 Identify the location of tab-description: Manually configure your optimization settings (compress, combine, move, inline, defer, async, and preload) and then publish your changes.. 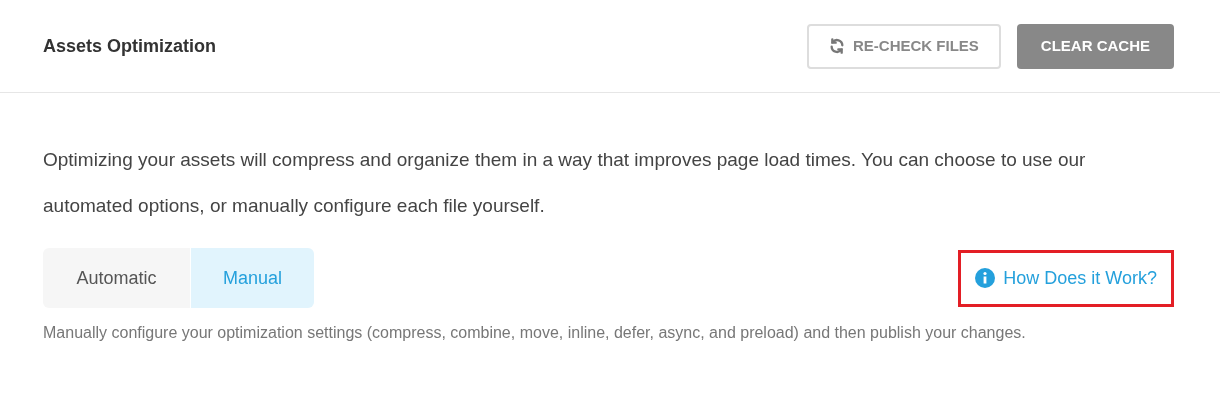
(535, 333).